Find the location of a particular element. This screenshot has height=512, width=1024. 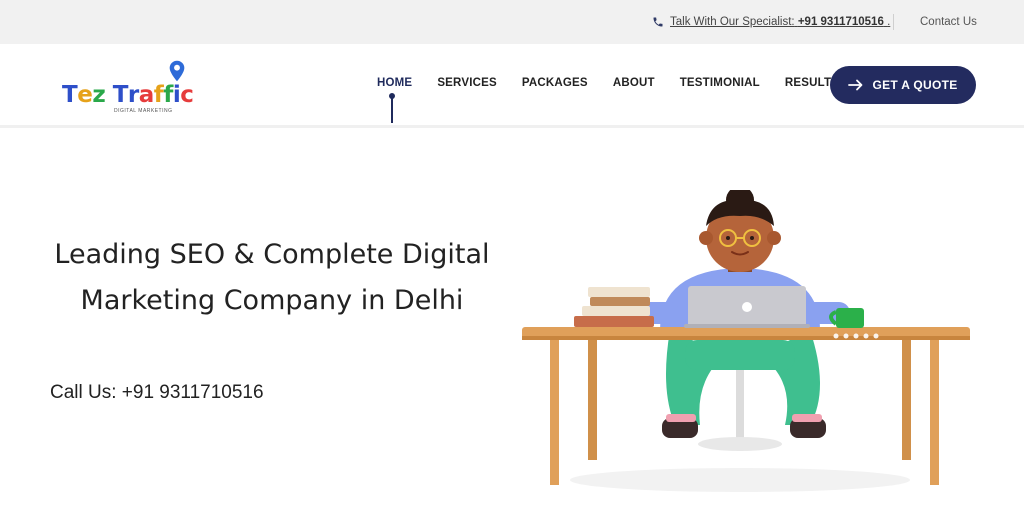

logo-tagline: DIGITAL MARKETING is located at coordinates (143, 111).